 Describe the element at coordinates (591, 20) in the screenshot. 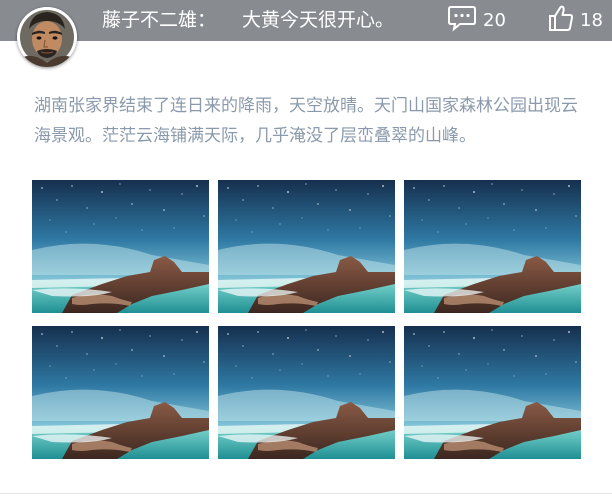

I see `like-count: 18` at that location.